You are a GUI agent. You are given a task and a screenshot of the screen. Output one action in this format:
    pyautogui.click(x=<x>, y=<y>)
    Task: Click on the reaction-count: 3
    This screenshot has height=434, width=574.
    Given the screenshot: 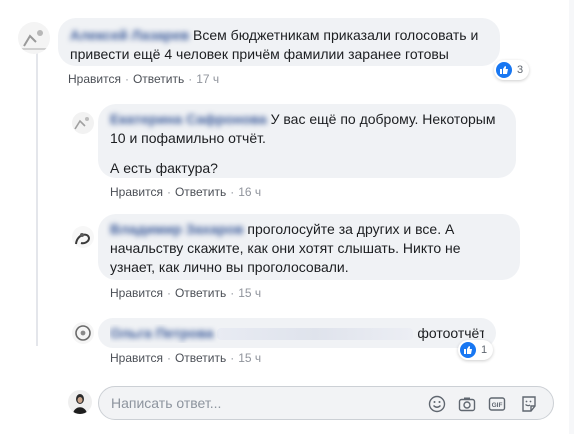 What is the action you would take?
    pyautogui.click(x=512, y=70)
    